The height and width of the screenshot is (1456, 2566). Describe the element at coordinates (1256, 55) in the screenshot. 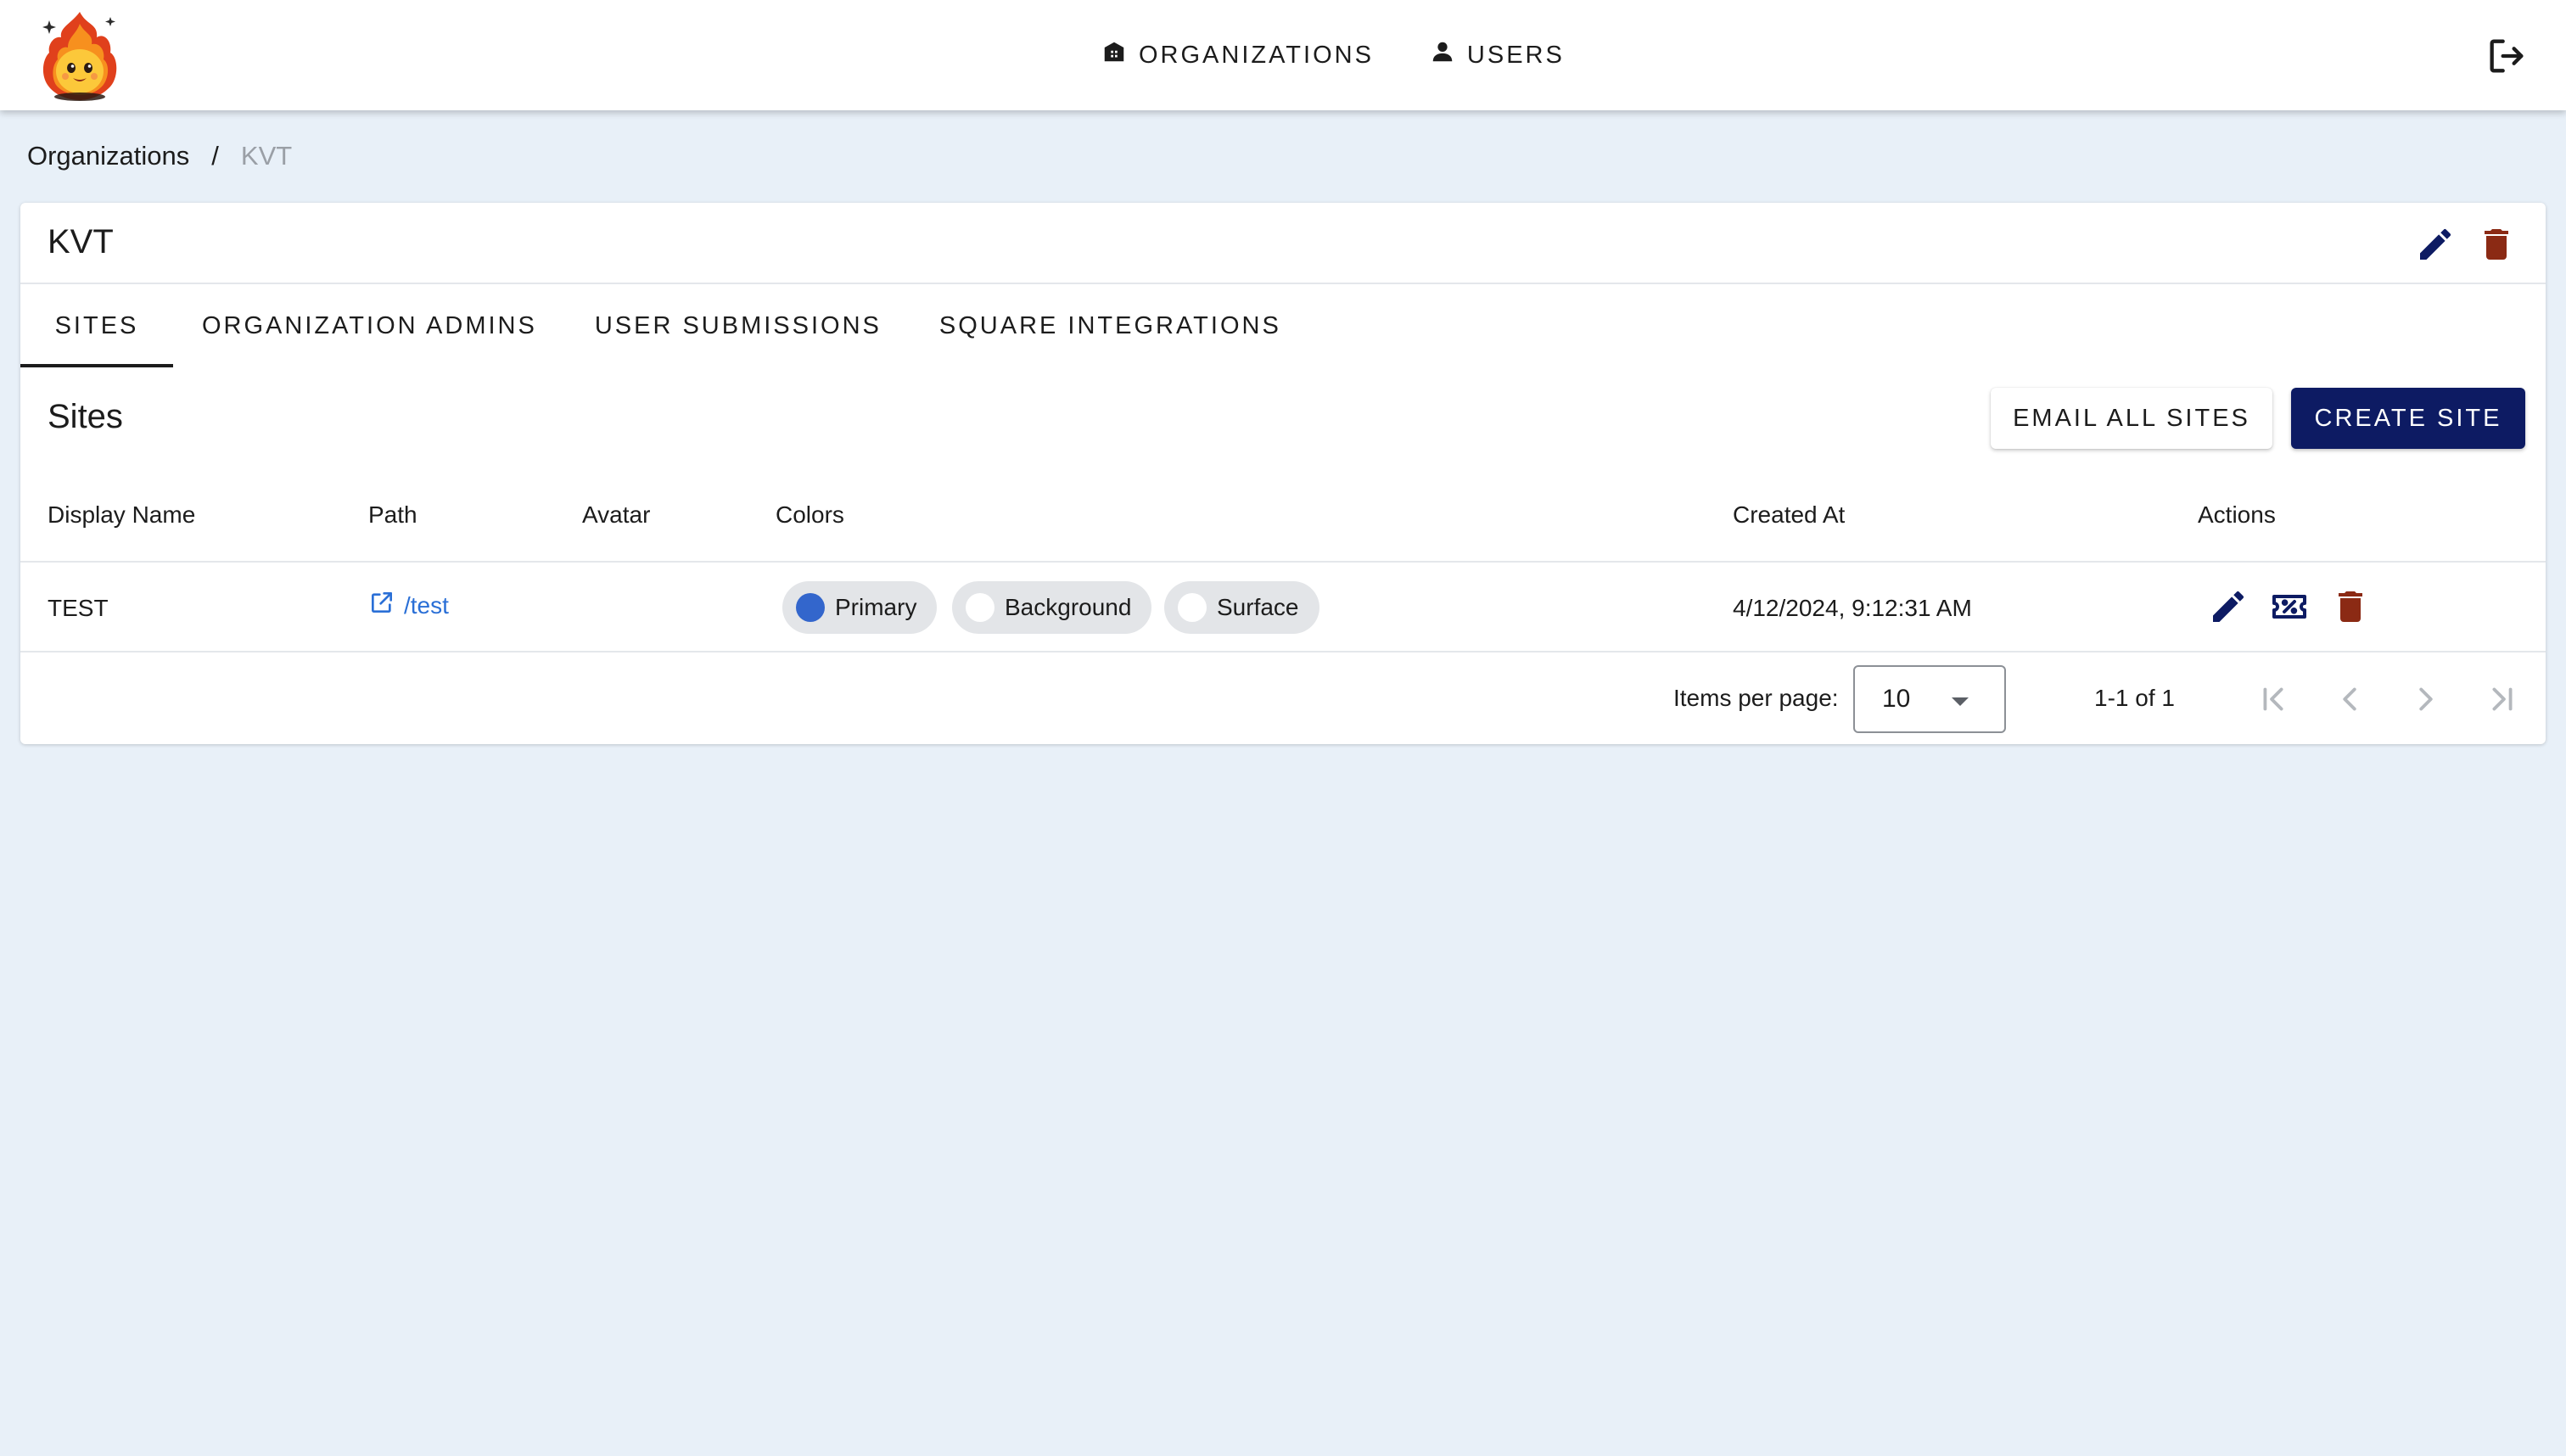

I see `nav-organizations-label: ORGANIZATIONS` at that location.